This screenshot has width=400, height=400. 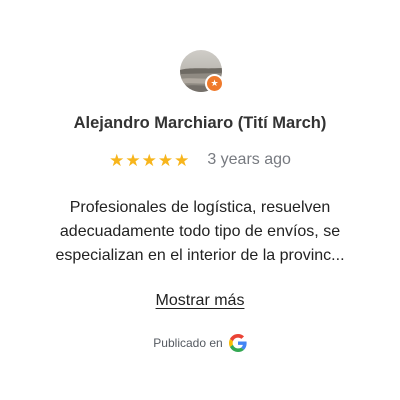 I want to click on review-text-line: adecuadamente todo tipo de envíos, se, so click(x=200, y=231).